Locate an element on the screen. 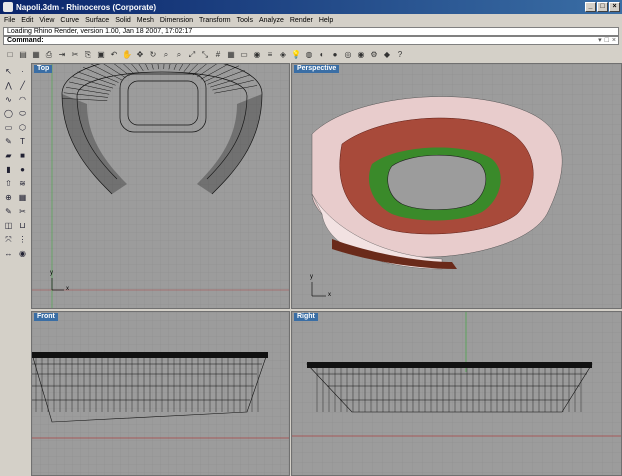 This screenshot has height=476, width=622. menu-tools: Tools is located at coordinates (245, 20).